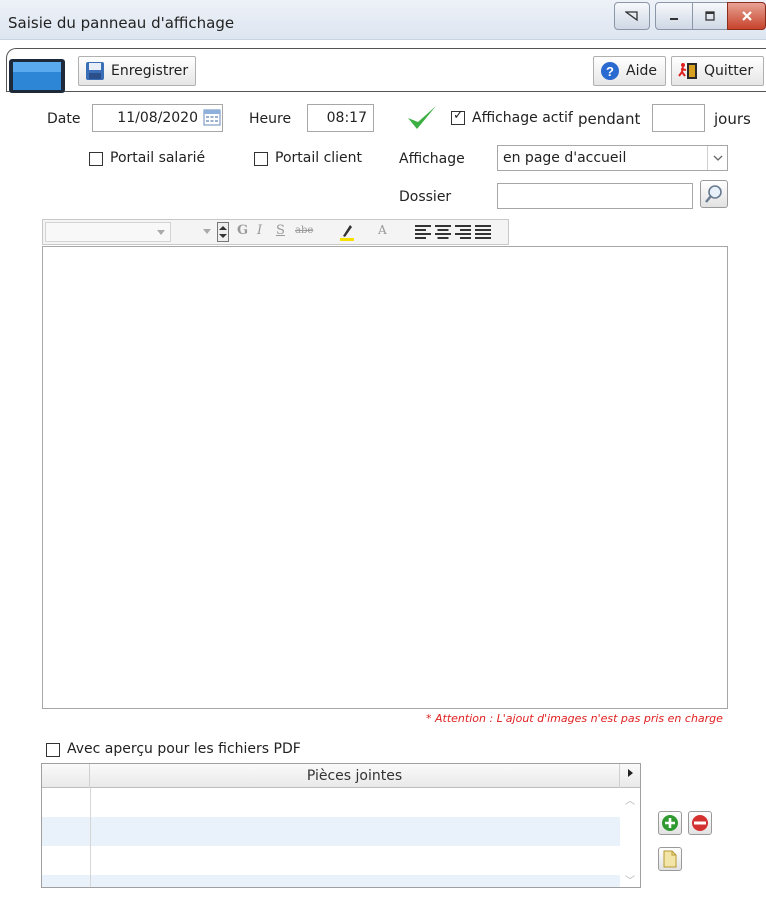  I want to click on date-value: 11/08/2020, so click(157, 118).